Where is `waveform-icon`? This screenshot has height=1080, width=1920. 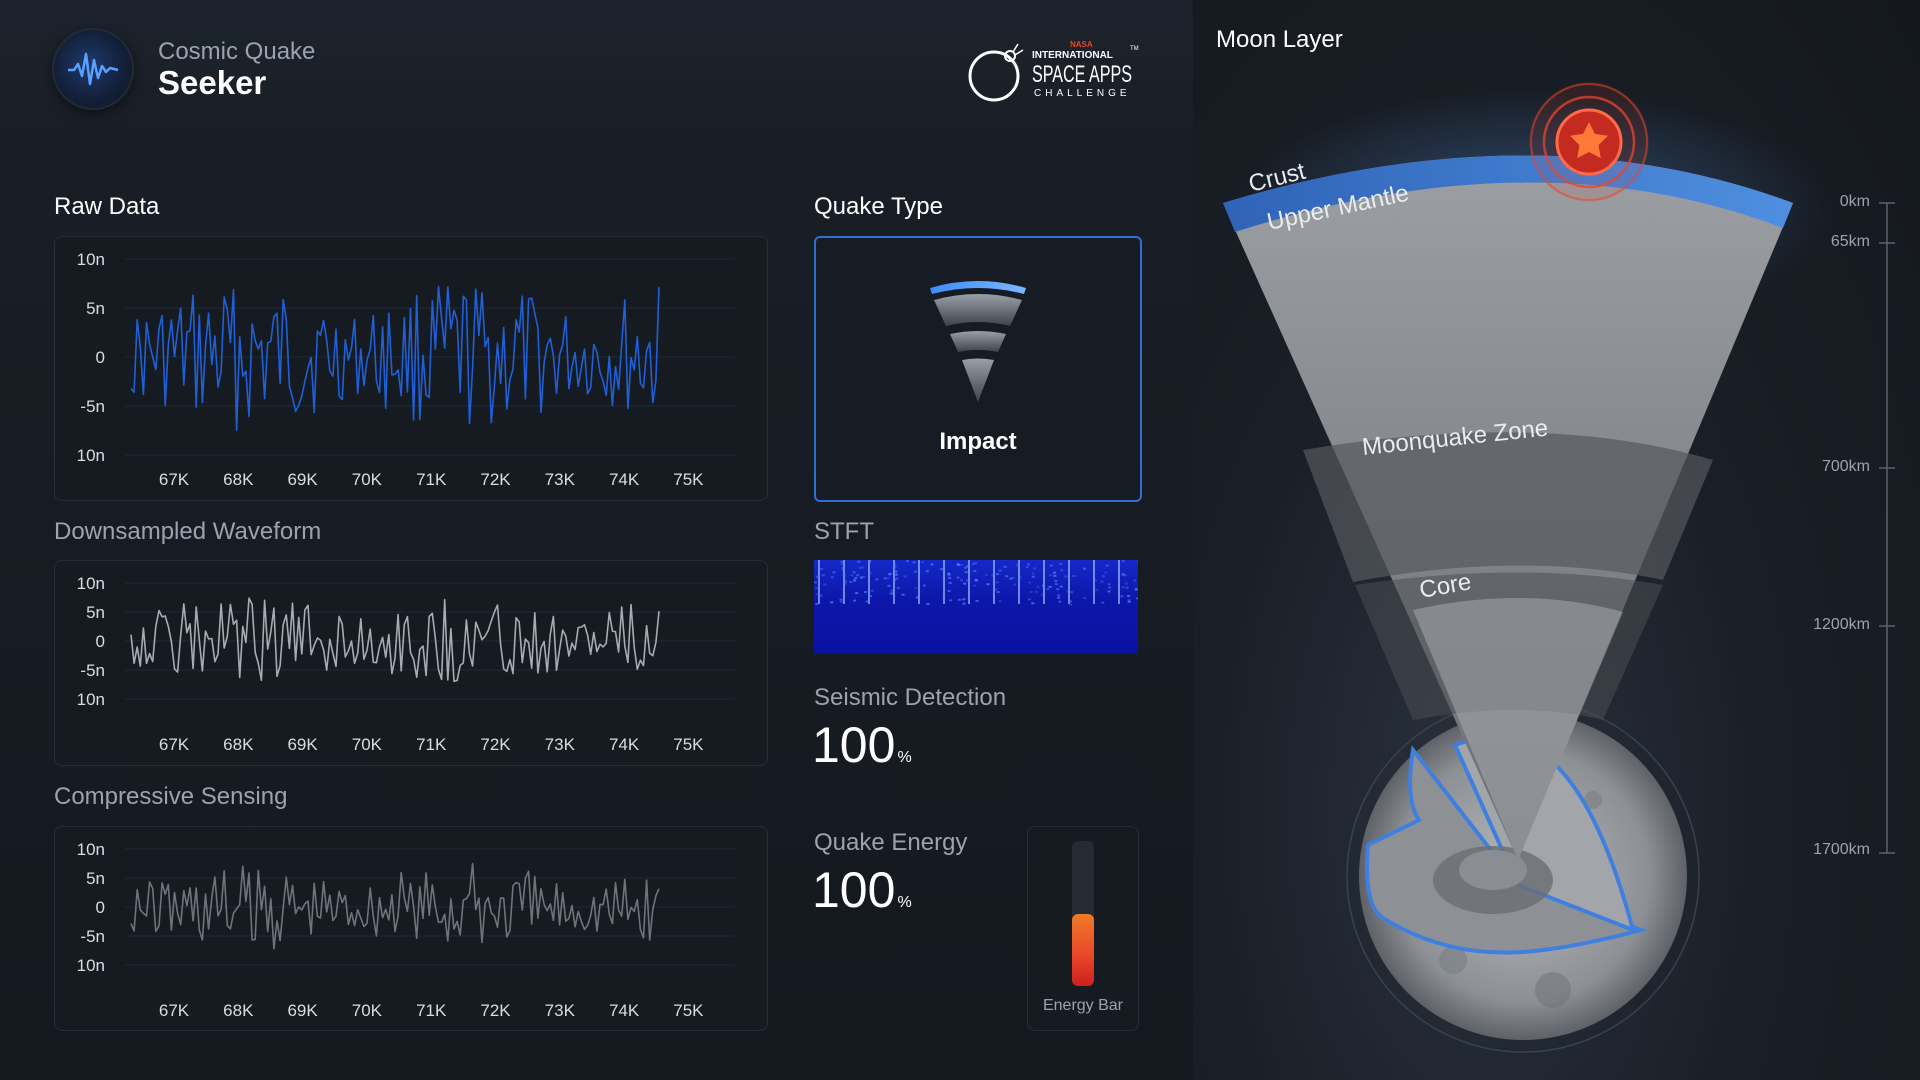
waveform-icon is located at coordinates (93, 69).